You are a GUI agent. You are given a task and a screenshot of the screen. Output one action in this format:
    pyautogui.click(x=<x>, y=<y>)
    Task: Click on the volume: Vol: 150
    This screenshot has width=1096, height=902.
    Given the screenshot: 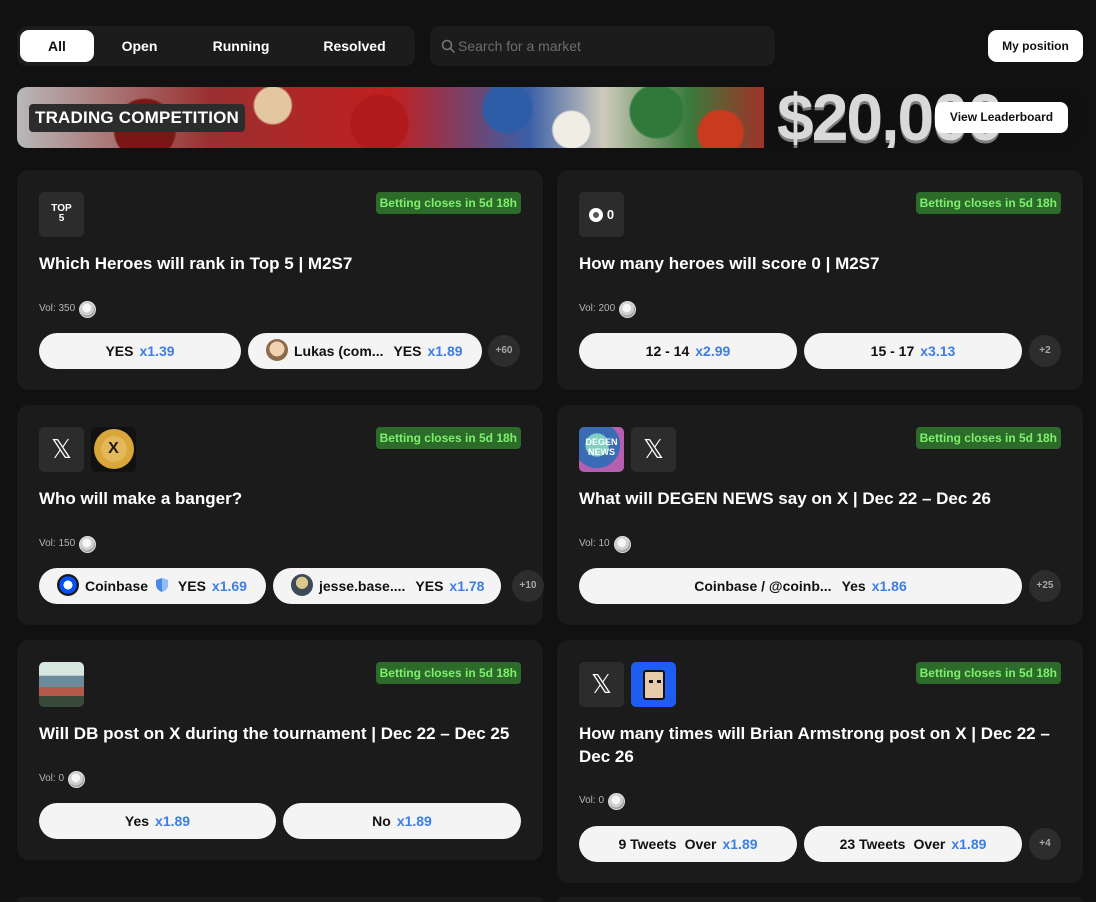 What is the action you would take?
    pyautogui.click(x=68, y=544)
    